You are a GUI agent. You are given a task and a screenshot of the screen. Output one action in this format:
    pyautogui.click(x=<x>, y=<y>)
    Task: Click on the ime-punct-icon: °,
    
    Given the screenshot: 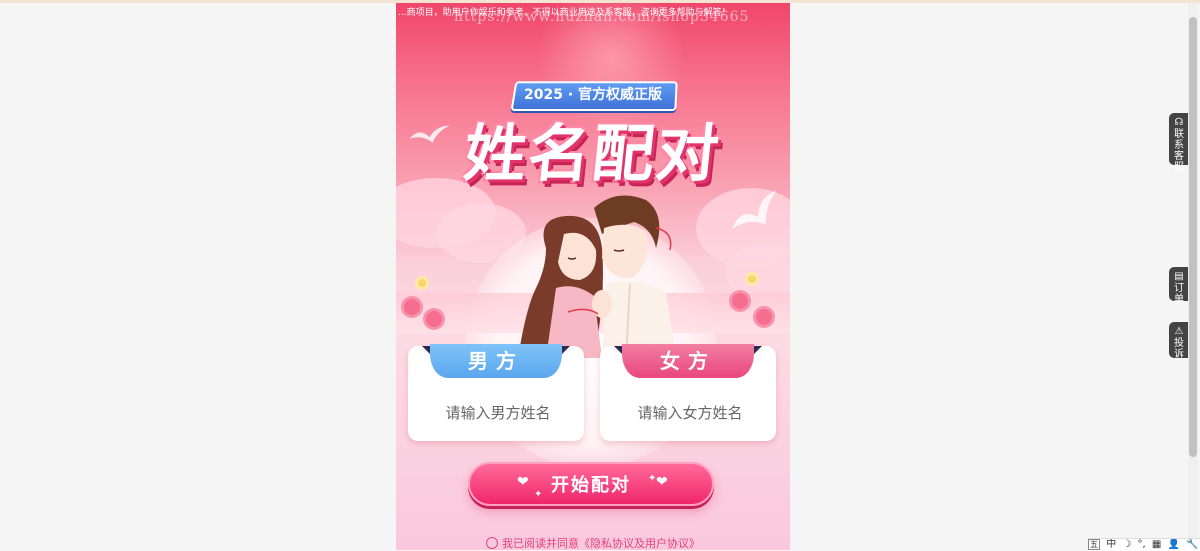 What is the action you would take?
    pyautogui.click(x=1142, y=545)
    